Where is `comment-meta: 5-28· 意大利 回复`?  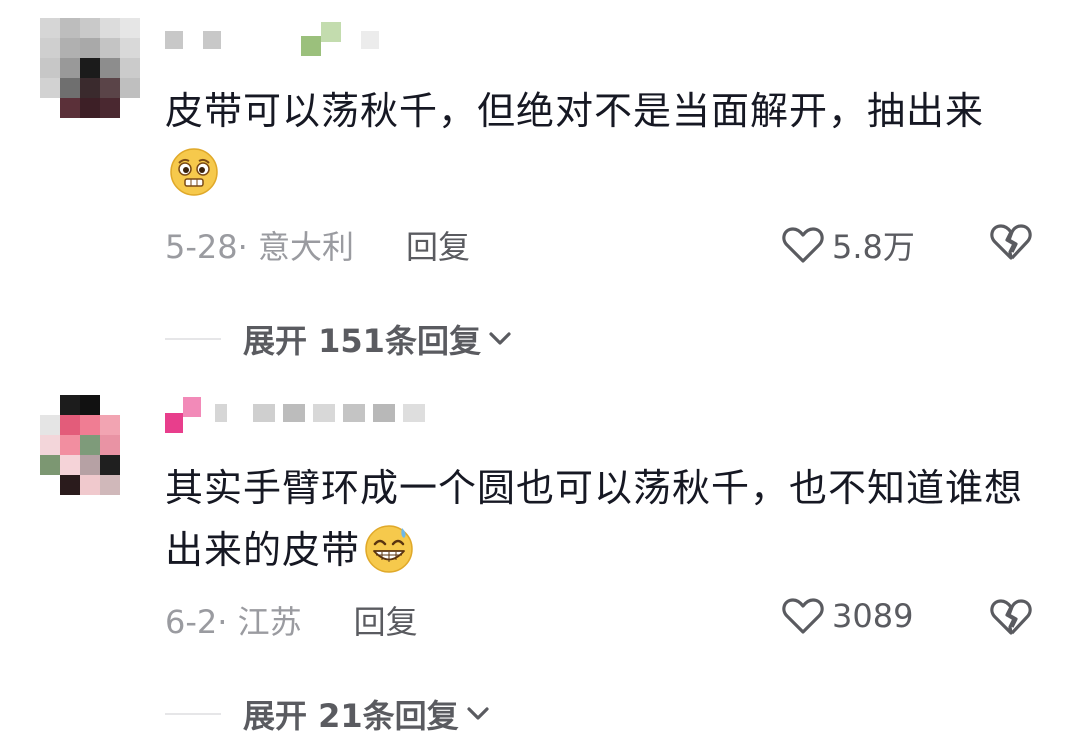 comment-meta: 5-28· 意大利 回复 is located at coordinates (317, 245).